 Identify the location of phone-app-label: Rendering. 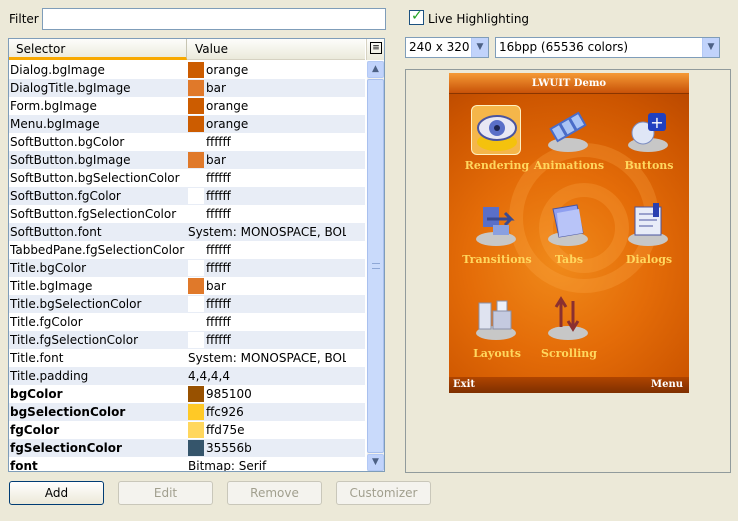
(497, 165).